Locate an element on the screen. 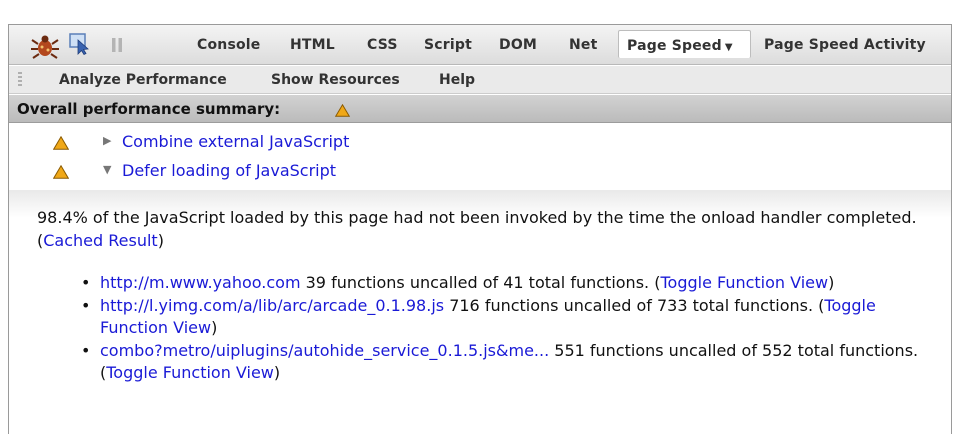 The height and width of the screenshot is (441, 959). tab-dom: DOM is located at coordinates (518, 45).